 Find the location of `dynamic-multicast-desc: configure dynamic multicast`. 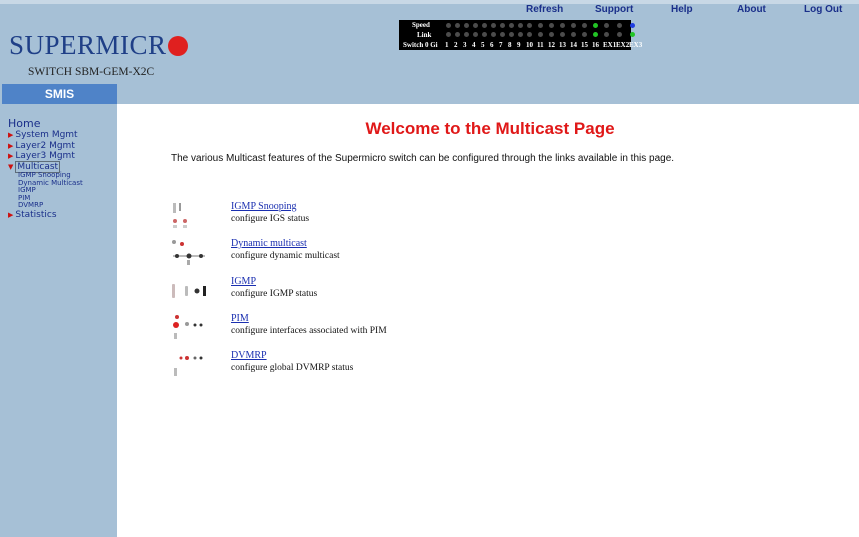

dynamic-multicast-desc: configure dynamic multicast is located at coordinates (285, 256).